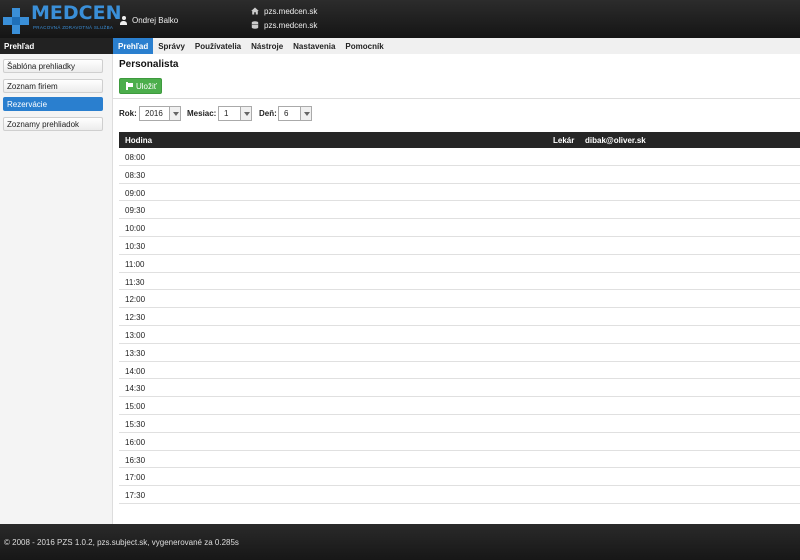  I want to click on current-user: Ondrej Balko, so click(148, 20).